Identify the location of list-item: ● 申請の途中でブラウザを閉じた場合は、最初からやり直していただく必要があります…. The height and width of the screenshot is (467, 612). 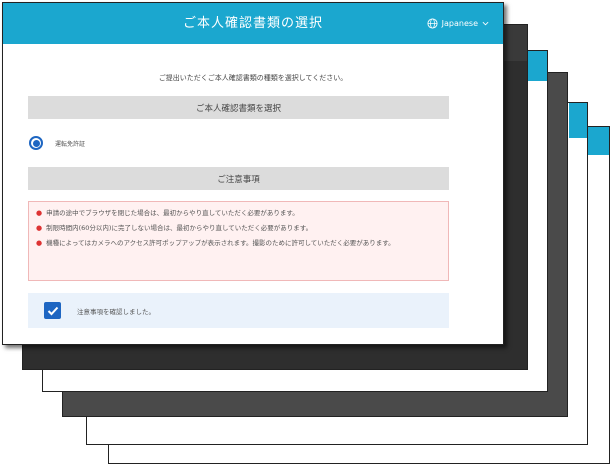
(237, 213).